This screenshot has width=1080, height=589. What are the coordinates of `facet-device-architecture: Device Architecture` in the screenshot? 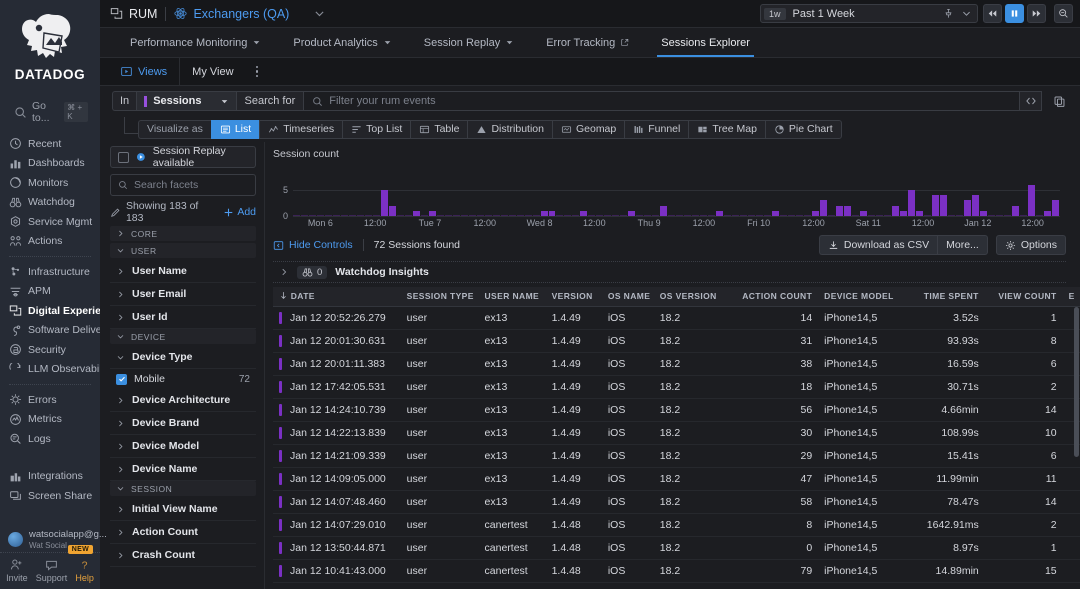 It's located at (183, 400).